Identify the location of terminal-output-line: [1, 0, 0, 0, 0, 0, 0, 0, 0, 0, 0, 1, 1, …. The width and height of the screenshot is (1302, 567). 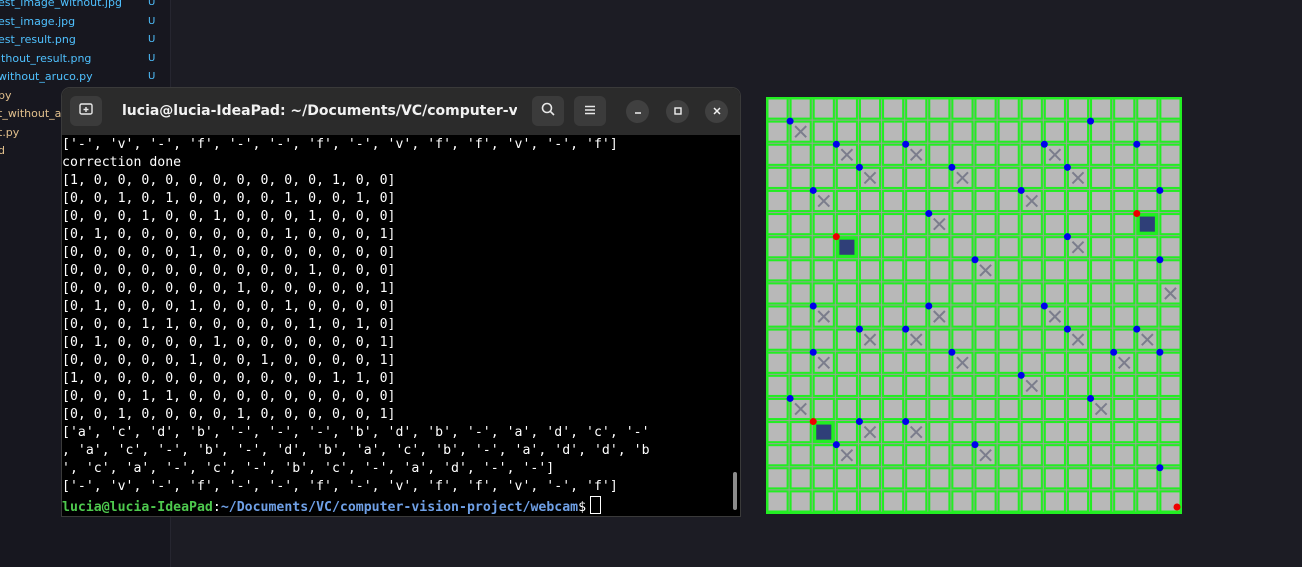
(229, 378).